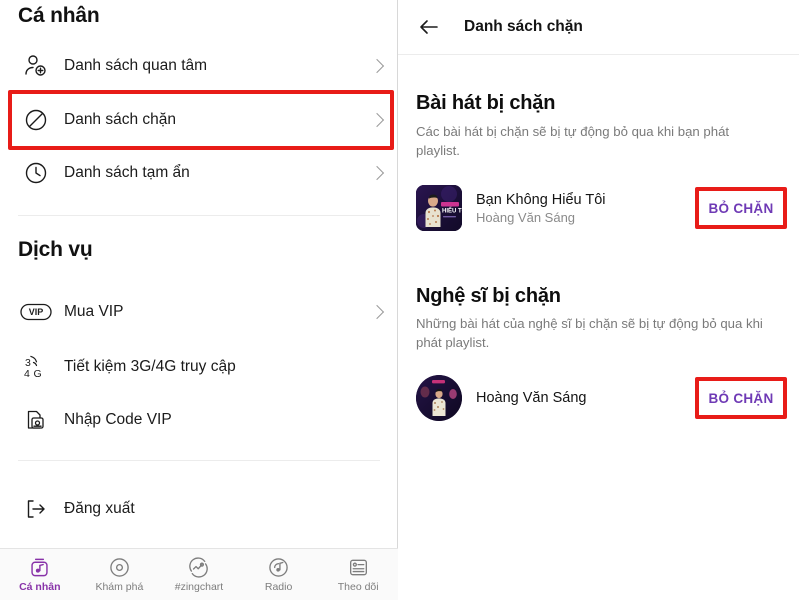  Describe the element at coordinates (199, 420) in the screenshot. I see `menu-item-nhap-code-vip: Nhập Code VIP` at that location.